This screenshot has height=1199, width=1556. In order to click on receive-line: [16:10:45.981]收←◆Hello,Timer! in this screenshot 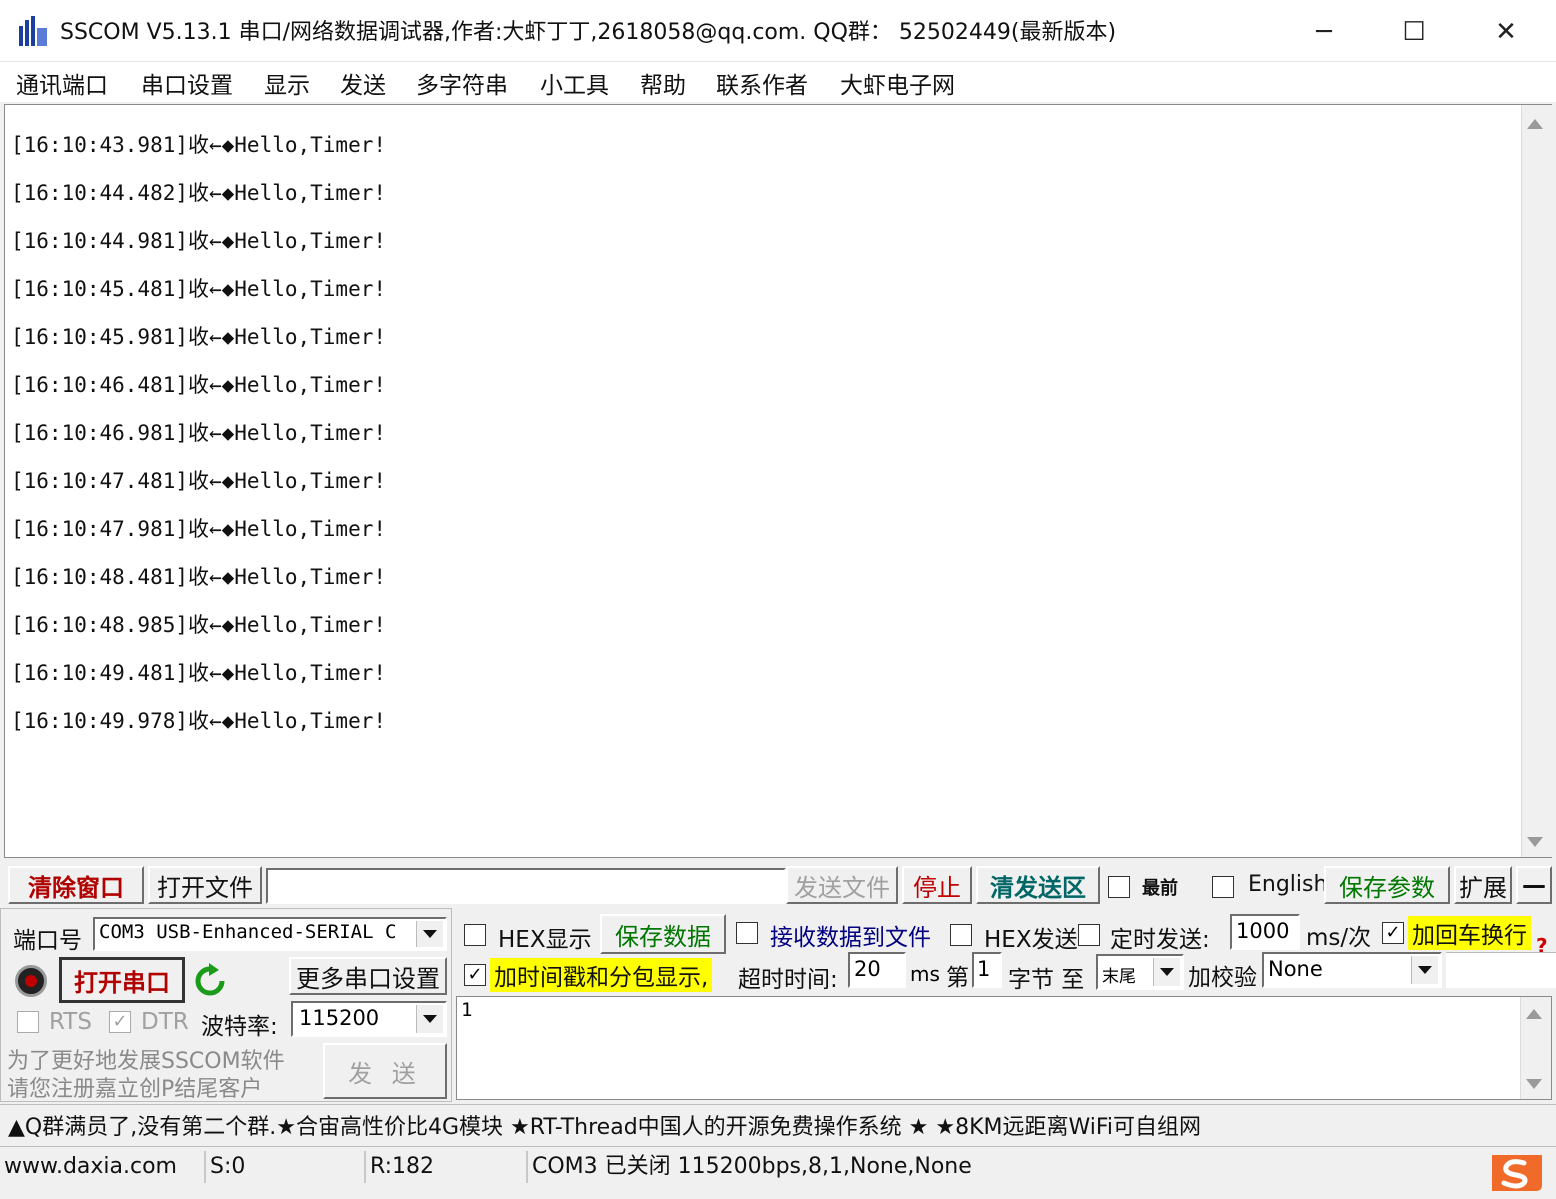, I will do `click(199, 337)`.